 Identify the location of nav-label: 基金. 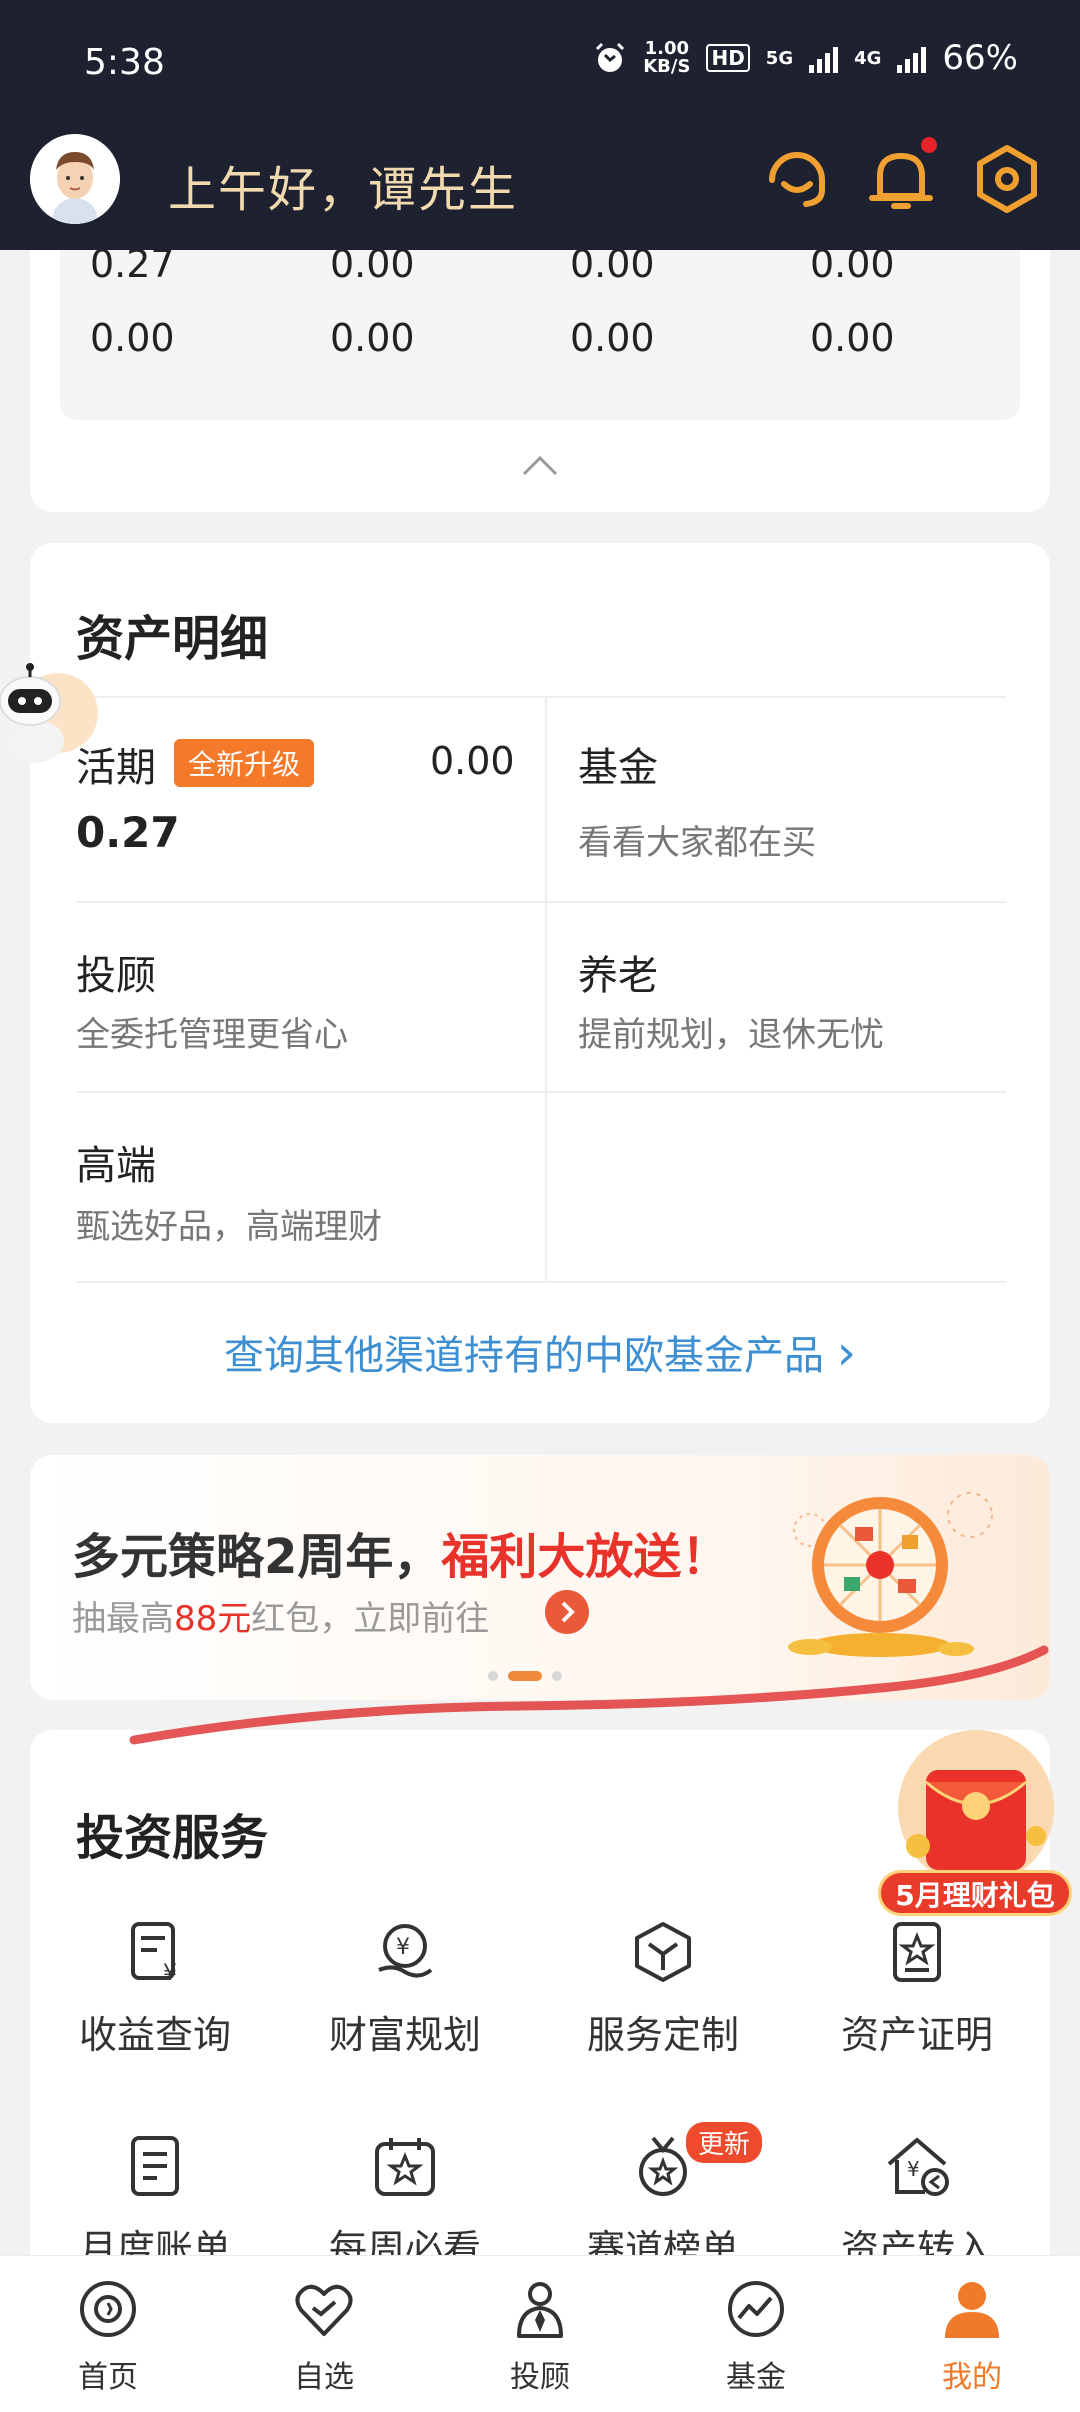
(756, 2377).